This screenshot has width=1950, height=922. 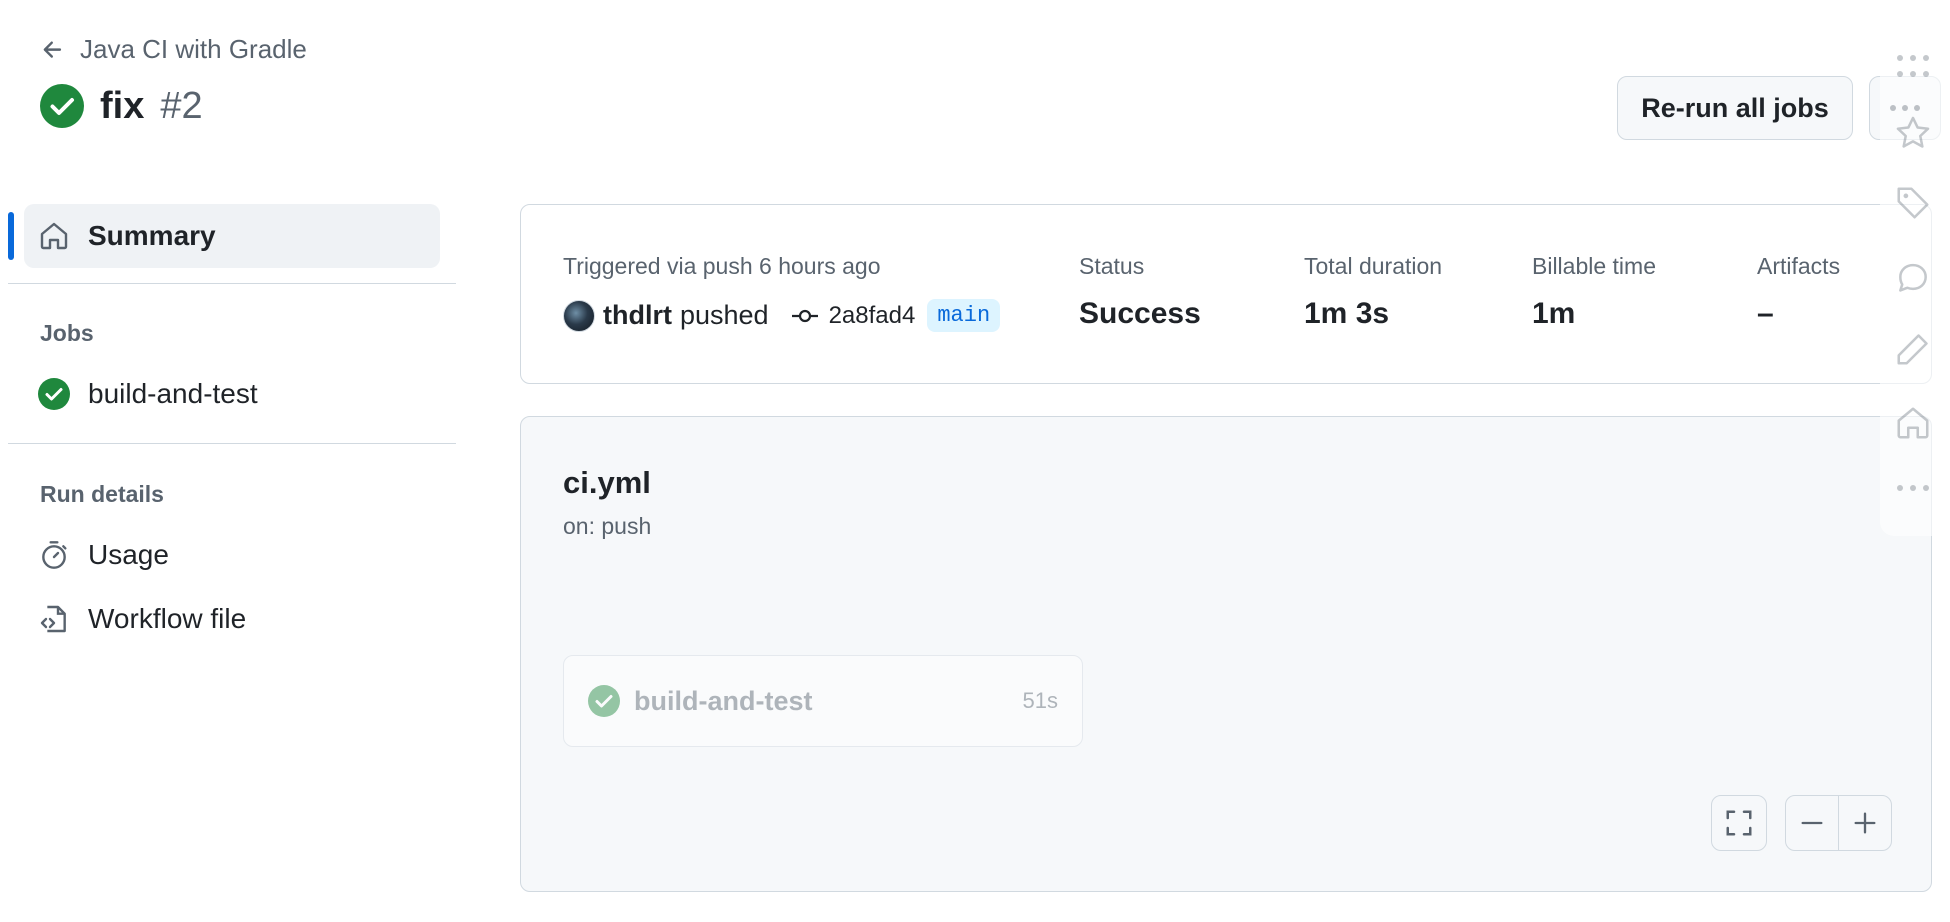 I want to click on plus-icon, so click(x=1865, y=823).